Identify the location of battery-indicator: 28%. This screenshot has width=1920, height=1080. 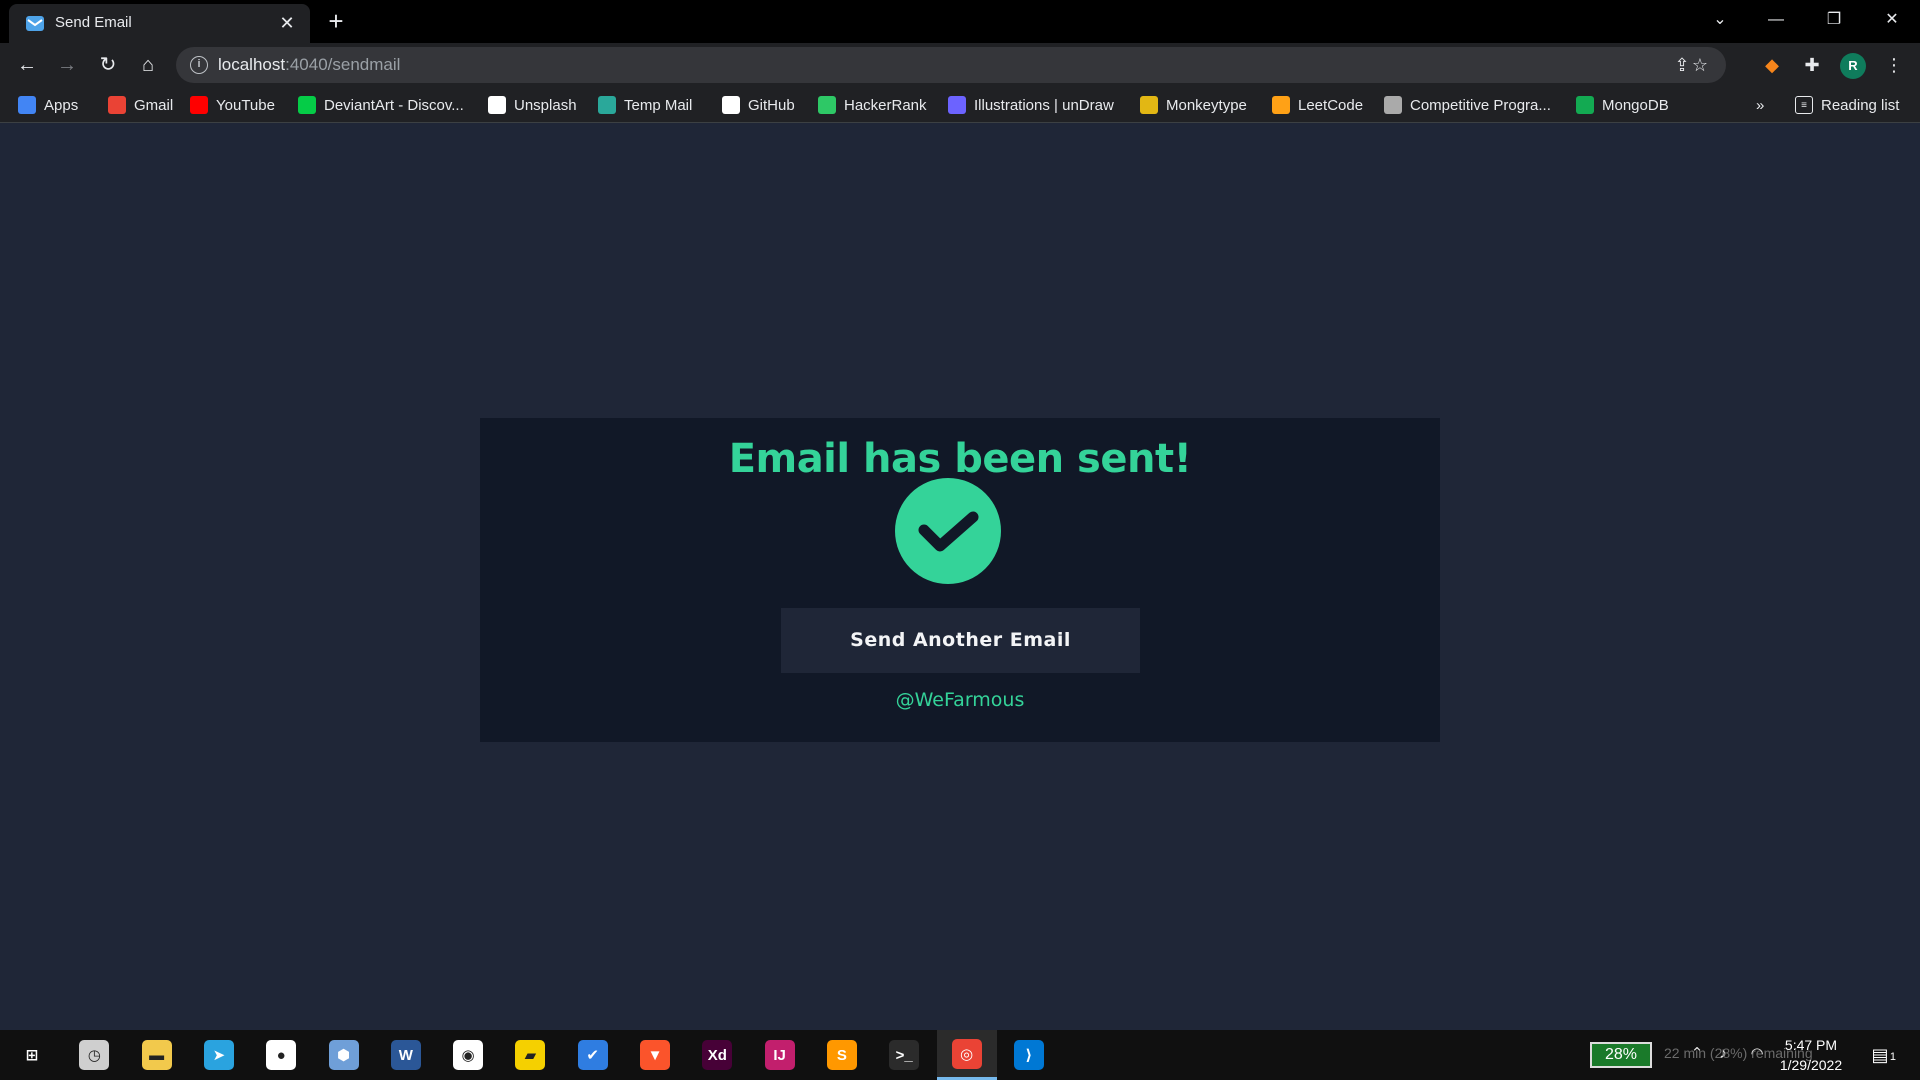
(1621, 1055).